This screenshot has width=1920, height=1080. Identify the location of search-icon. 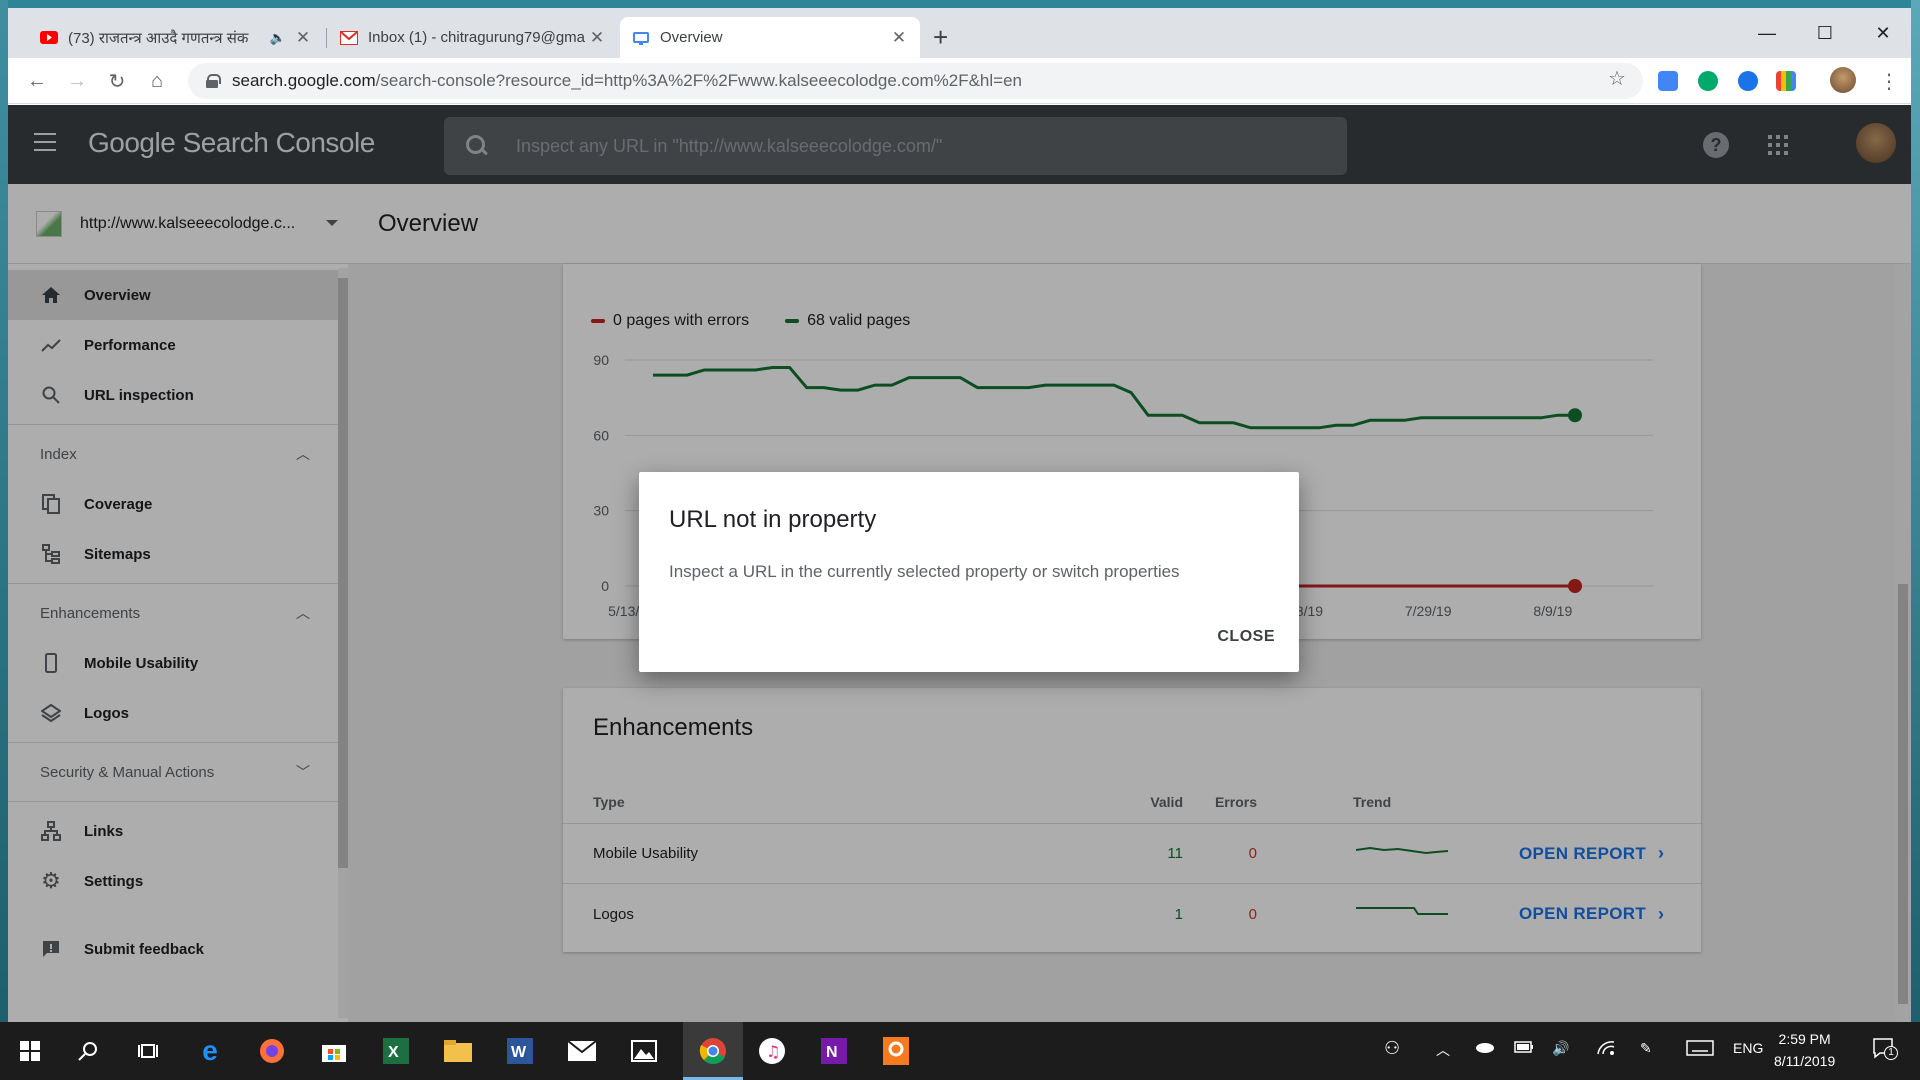
(88, 1051).